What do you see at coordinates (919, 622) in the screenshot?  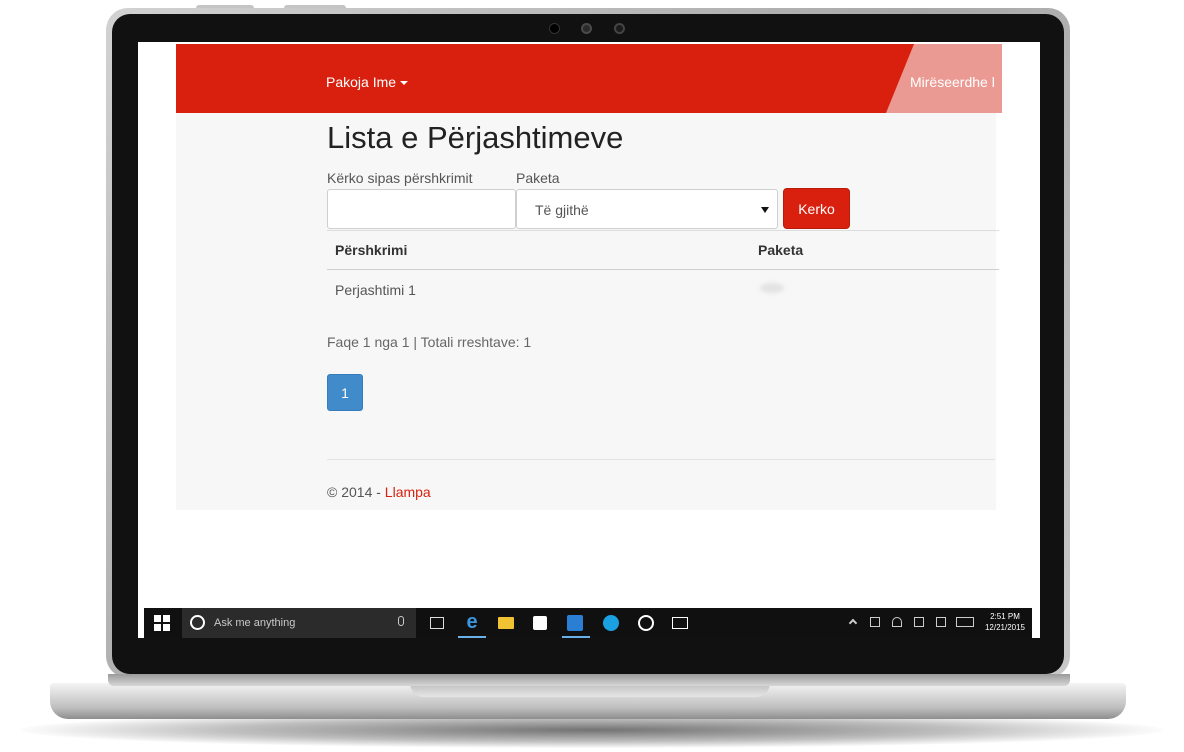 I see `volume-icon` at bounding box center [919, 622].